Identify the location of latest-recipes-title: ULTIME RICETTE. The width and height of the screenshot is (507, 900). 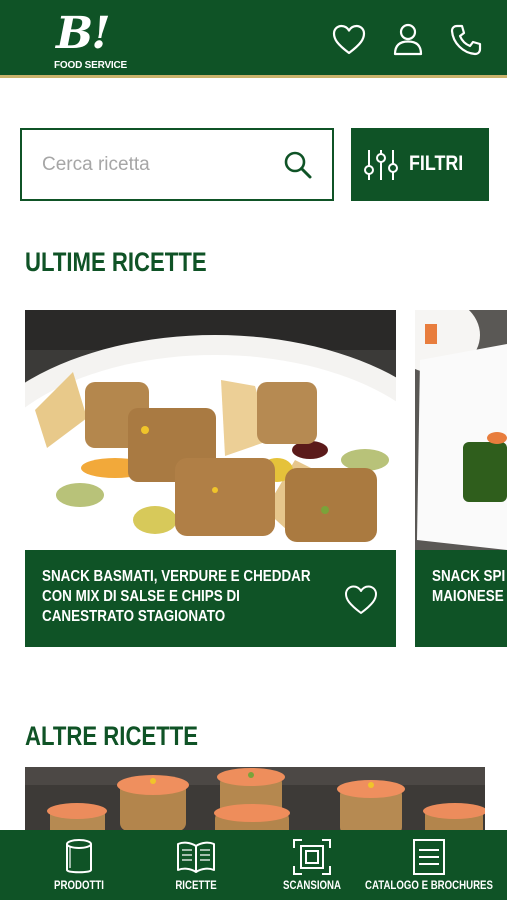
(116, 262).